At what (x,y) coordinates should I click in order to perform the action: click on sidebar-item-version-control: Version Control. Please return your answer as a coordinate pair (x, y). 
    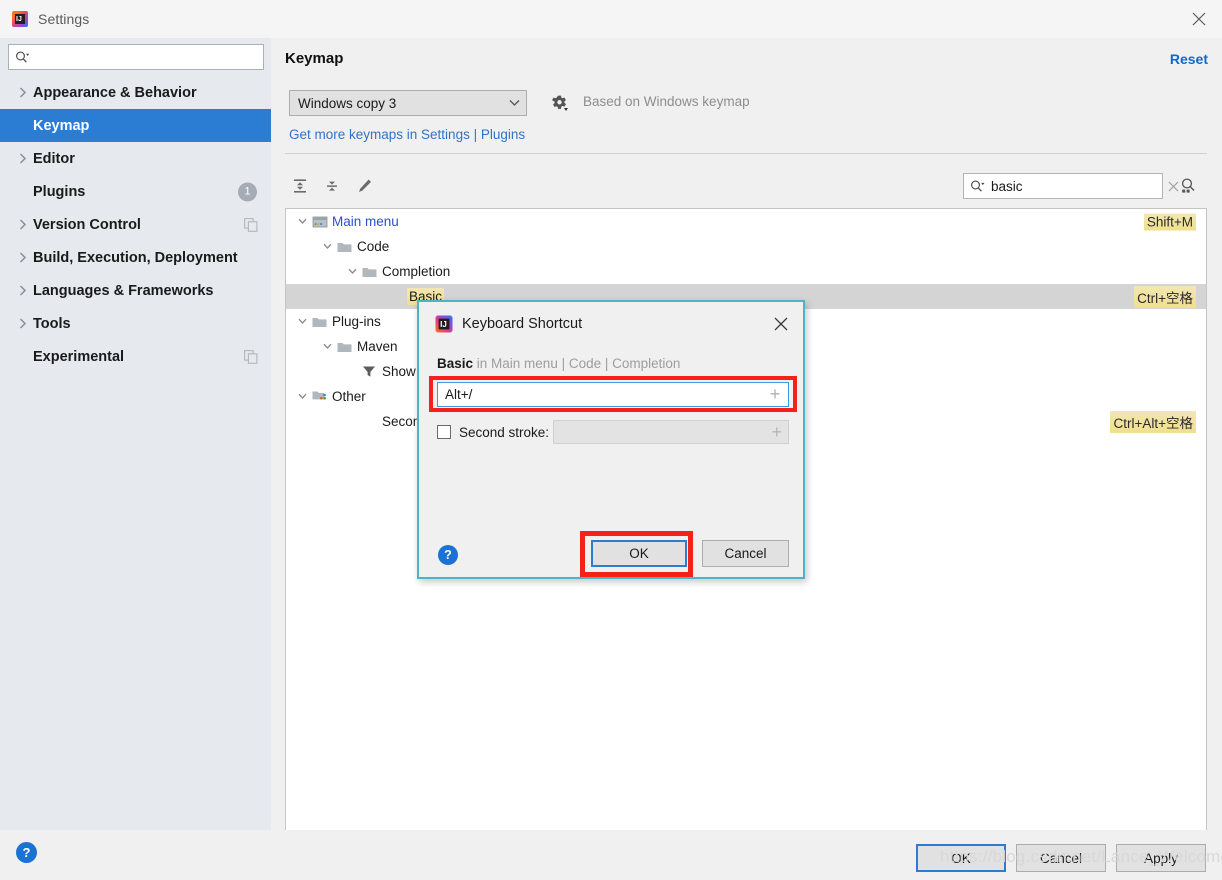
    Looking at the image, I should click on (135, 224).